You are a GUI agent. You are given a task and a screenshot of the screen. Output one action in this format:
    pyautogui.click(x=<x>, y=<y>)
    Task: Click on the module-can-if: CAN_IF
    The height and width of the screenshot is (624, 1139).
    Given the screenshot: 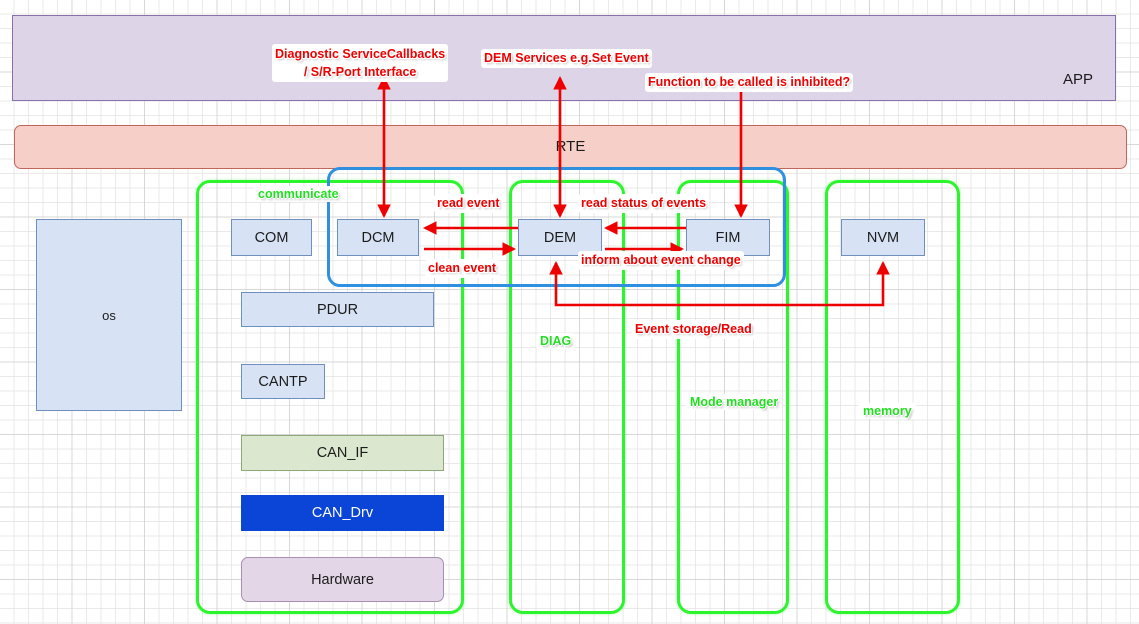 What is the action you would take?
    pyautogui.click(x=342, y=453)
    